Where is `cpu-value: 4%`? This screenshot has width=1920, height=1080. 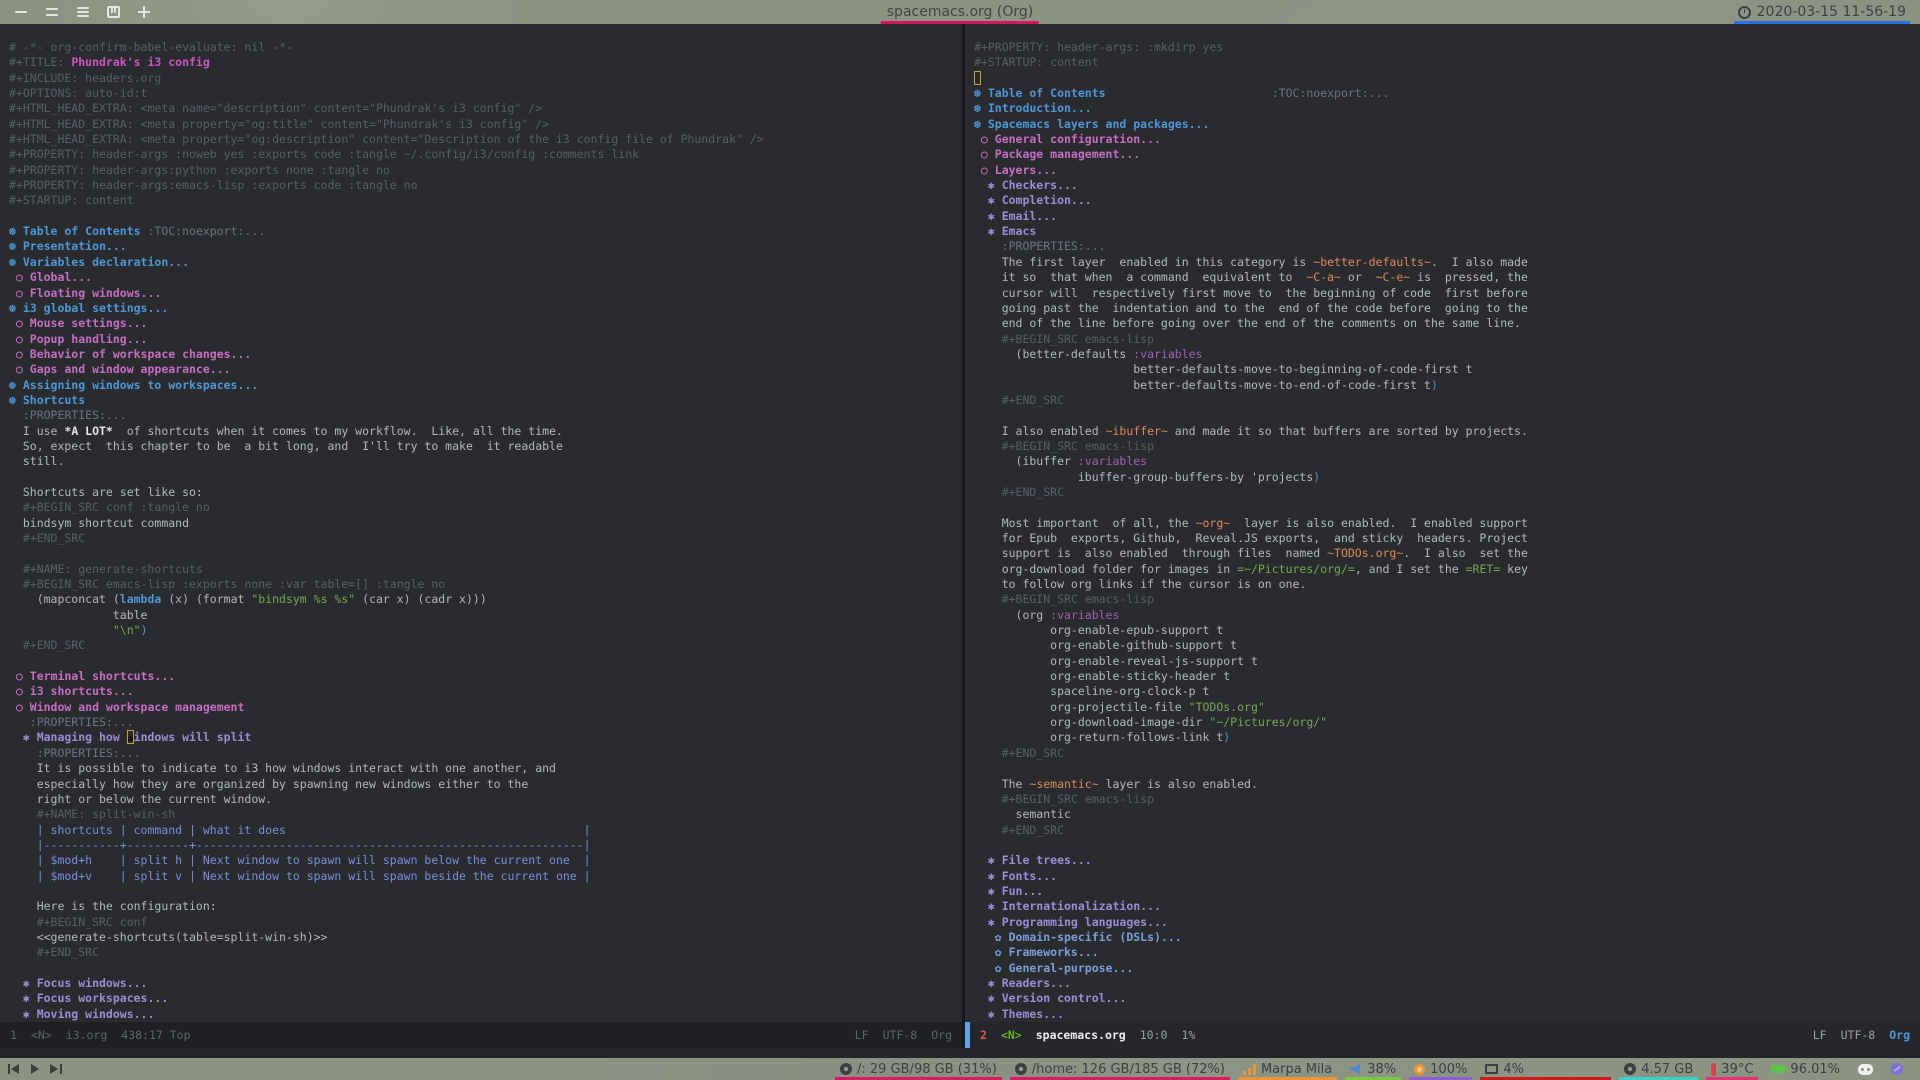
cpu-value: 4% is located at coordinates (1513, 1069).